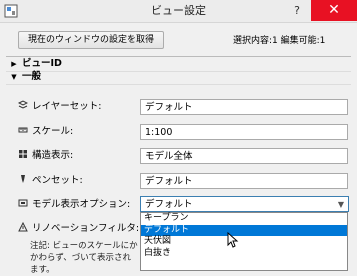 The width and height of the screenshot is (357, 276). I want to click on caret-down-icon: ▼, so click(14, 77).